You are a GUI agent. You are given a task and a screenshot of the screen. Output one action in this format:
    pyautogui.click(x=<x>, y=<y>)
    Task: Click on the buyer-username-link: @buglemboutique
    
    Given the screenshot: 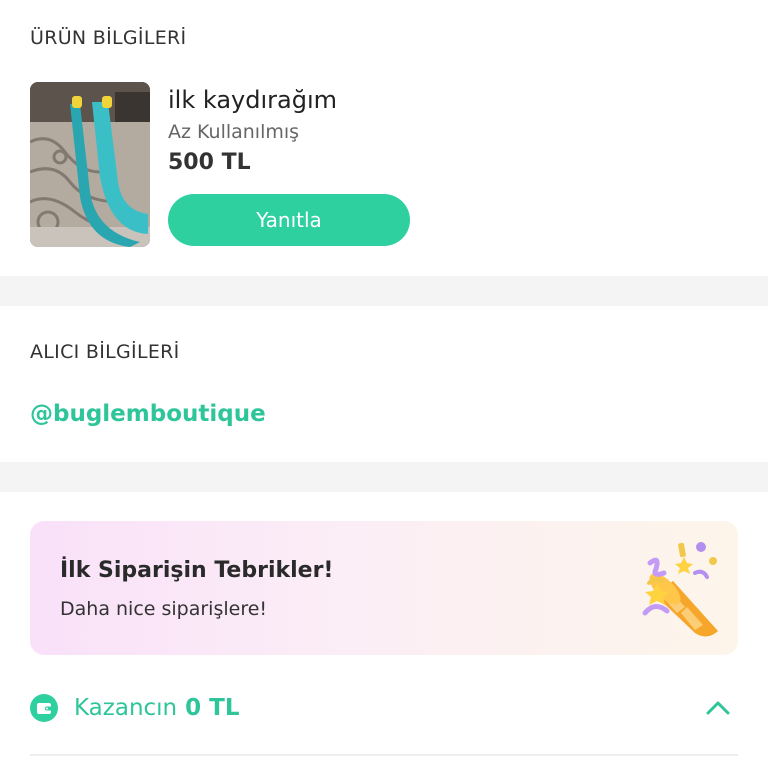 What is the action you would take?
    pyautogui.click(x=148, y=414)
    